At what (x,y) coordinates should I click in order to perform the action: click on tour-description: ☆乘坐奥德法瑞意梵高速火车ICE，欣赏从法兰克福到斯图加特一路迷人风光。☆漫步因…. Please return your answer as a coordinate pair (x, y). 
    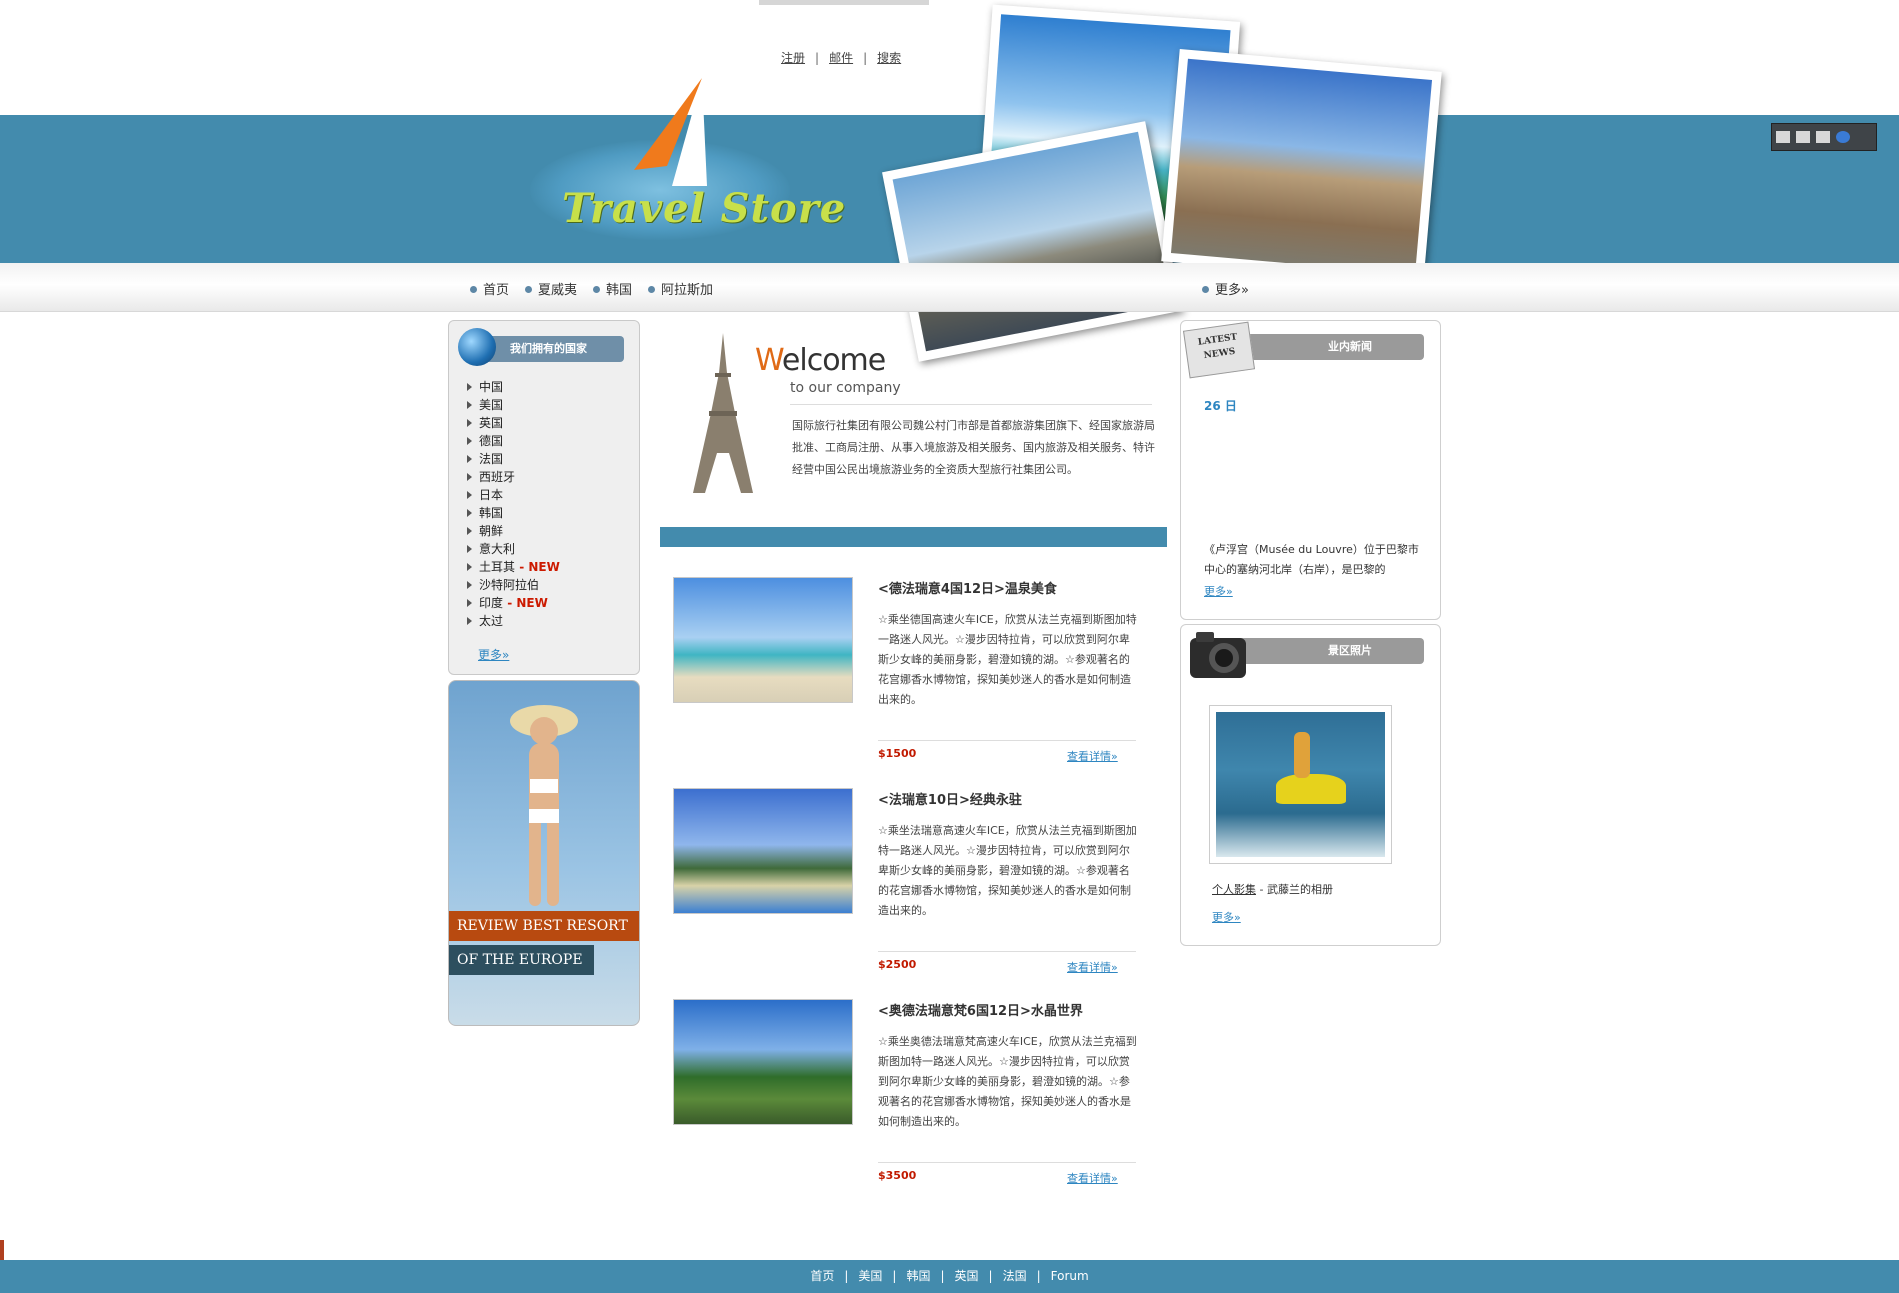
    Looking at the image, I should click on (1007, 1081).